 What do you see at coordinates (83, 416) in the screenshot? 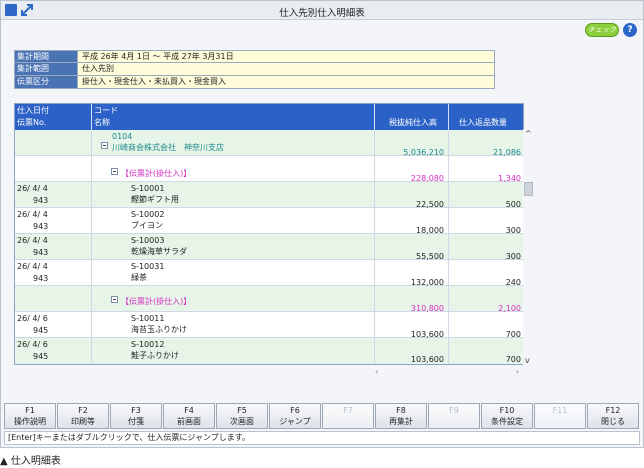
I see `f2-print-button: F2 印刷等` at bounding box center [83, 416].